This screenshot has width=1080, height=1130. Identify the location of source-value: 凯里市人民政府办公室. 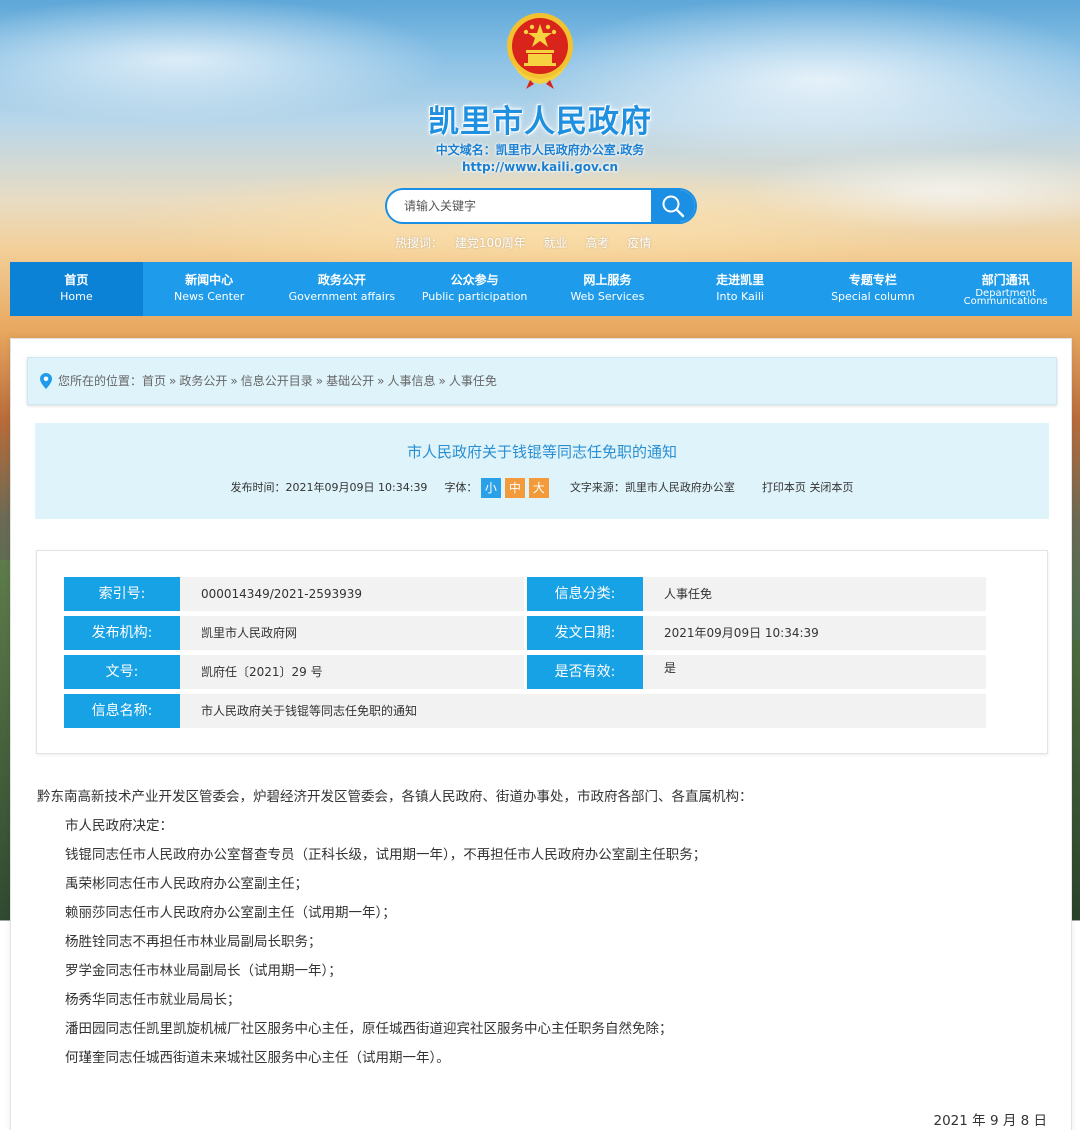
(679, 487).